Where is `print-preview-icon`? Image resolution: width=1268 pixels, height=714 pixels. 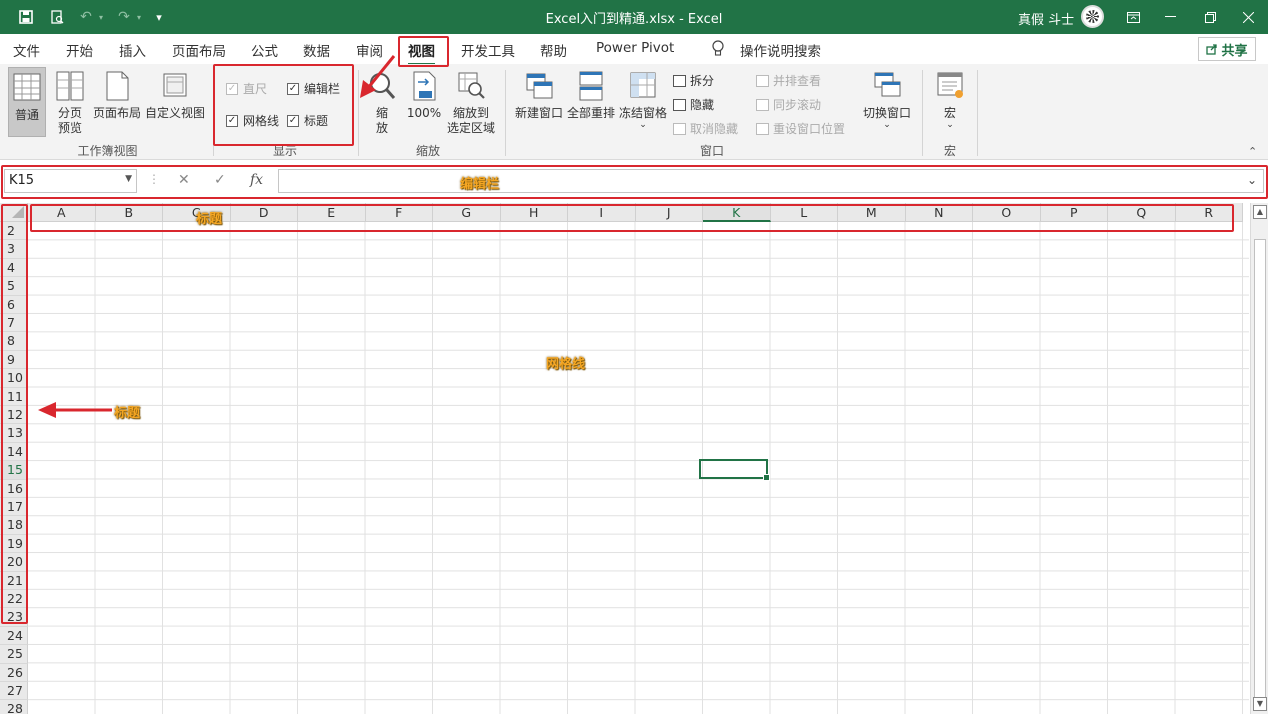 print-preview-icon is located at coordinates (57, 17).